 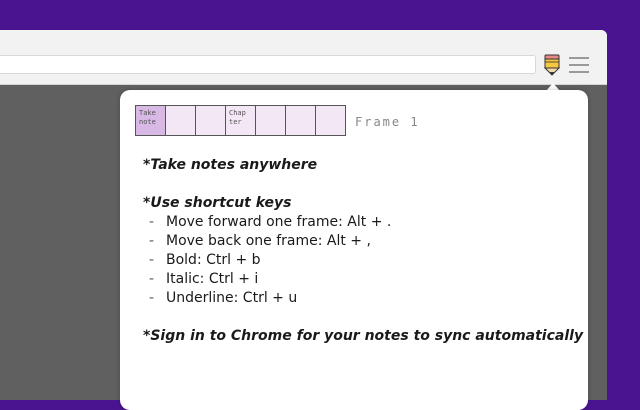 I want to click on frame-text: Take note, so click(x=150, y=117).